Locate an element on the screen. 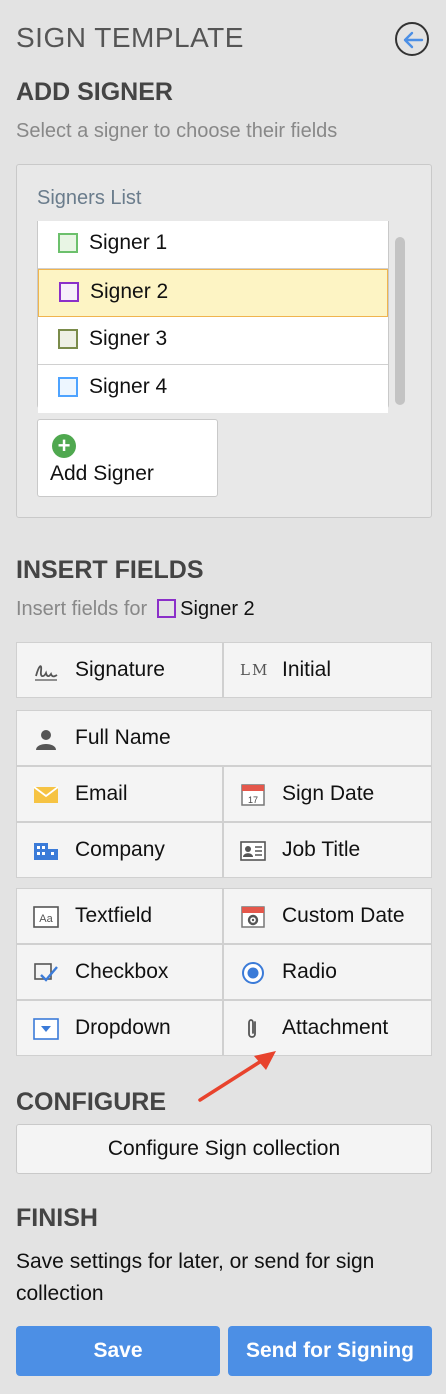 The height and width of the screenshot is (1394, 446). add-signer-label: Add Signer is located at coordinates (102, 473).